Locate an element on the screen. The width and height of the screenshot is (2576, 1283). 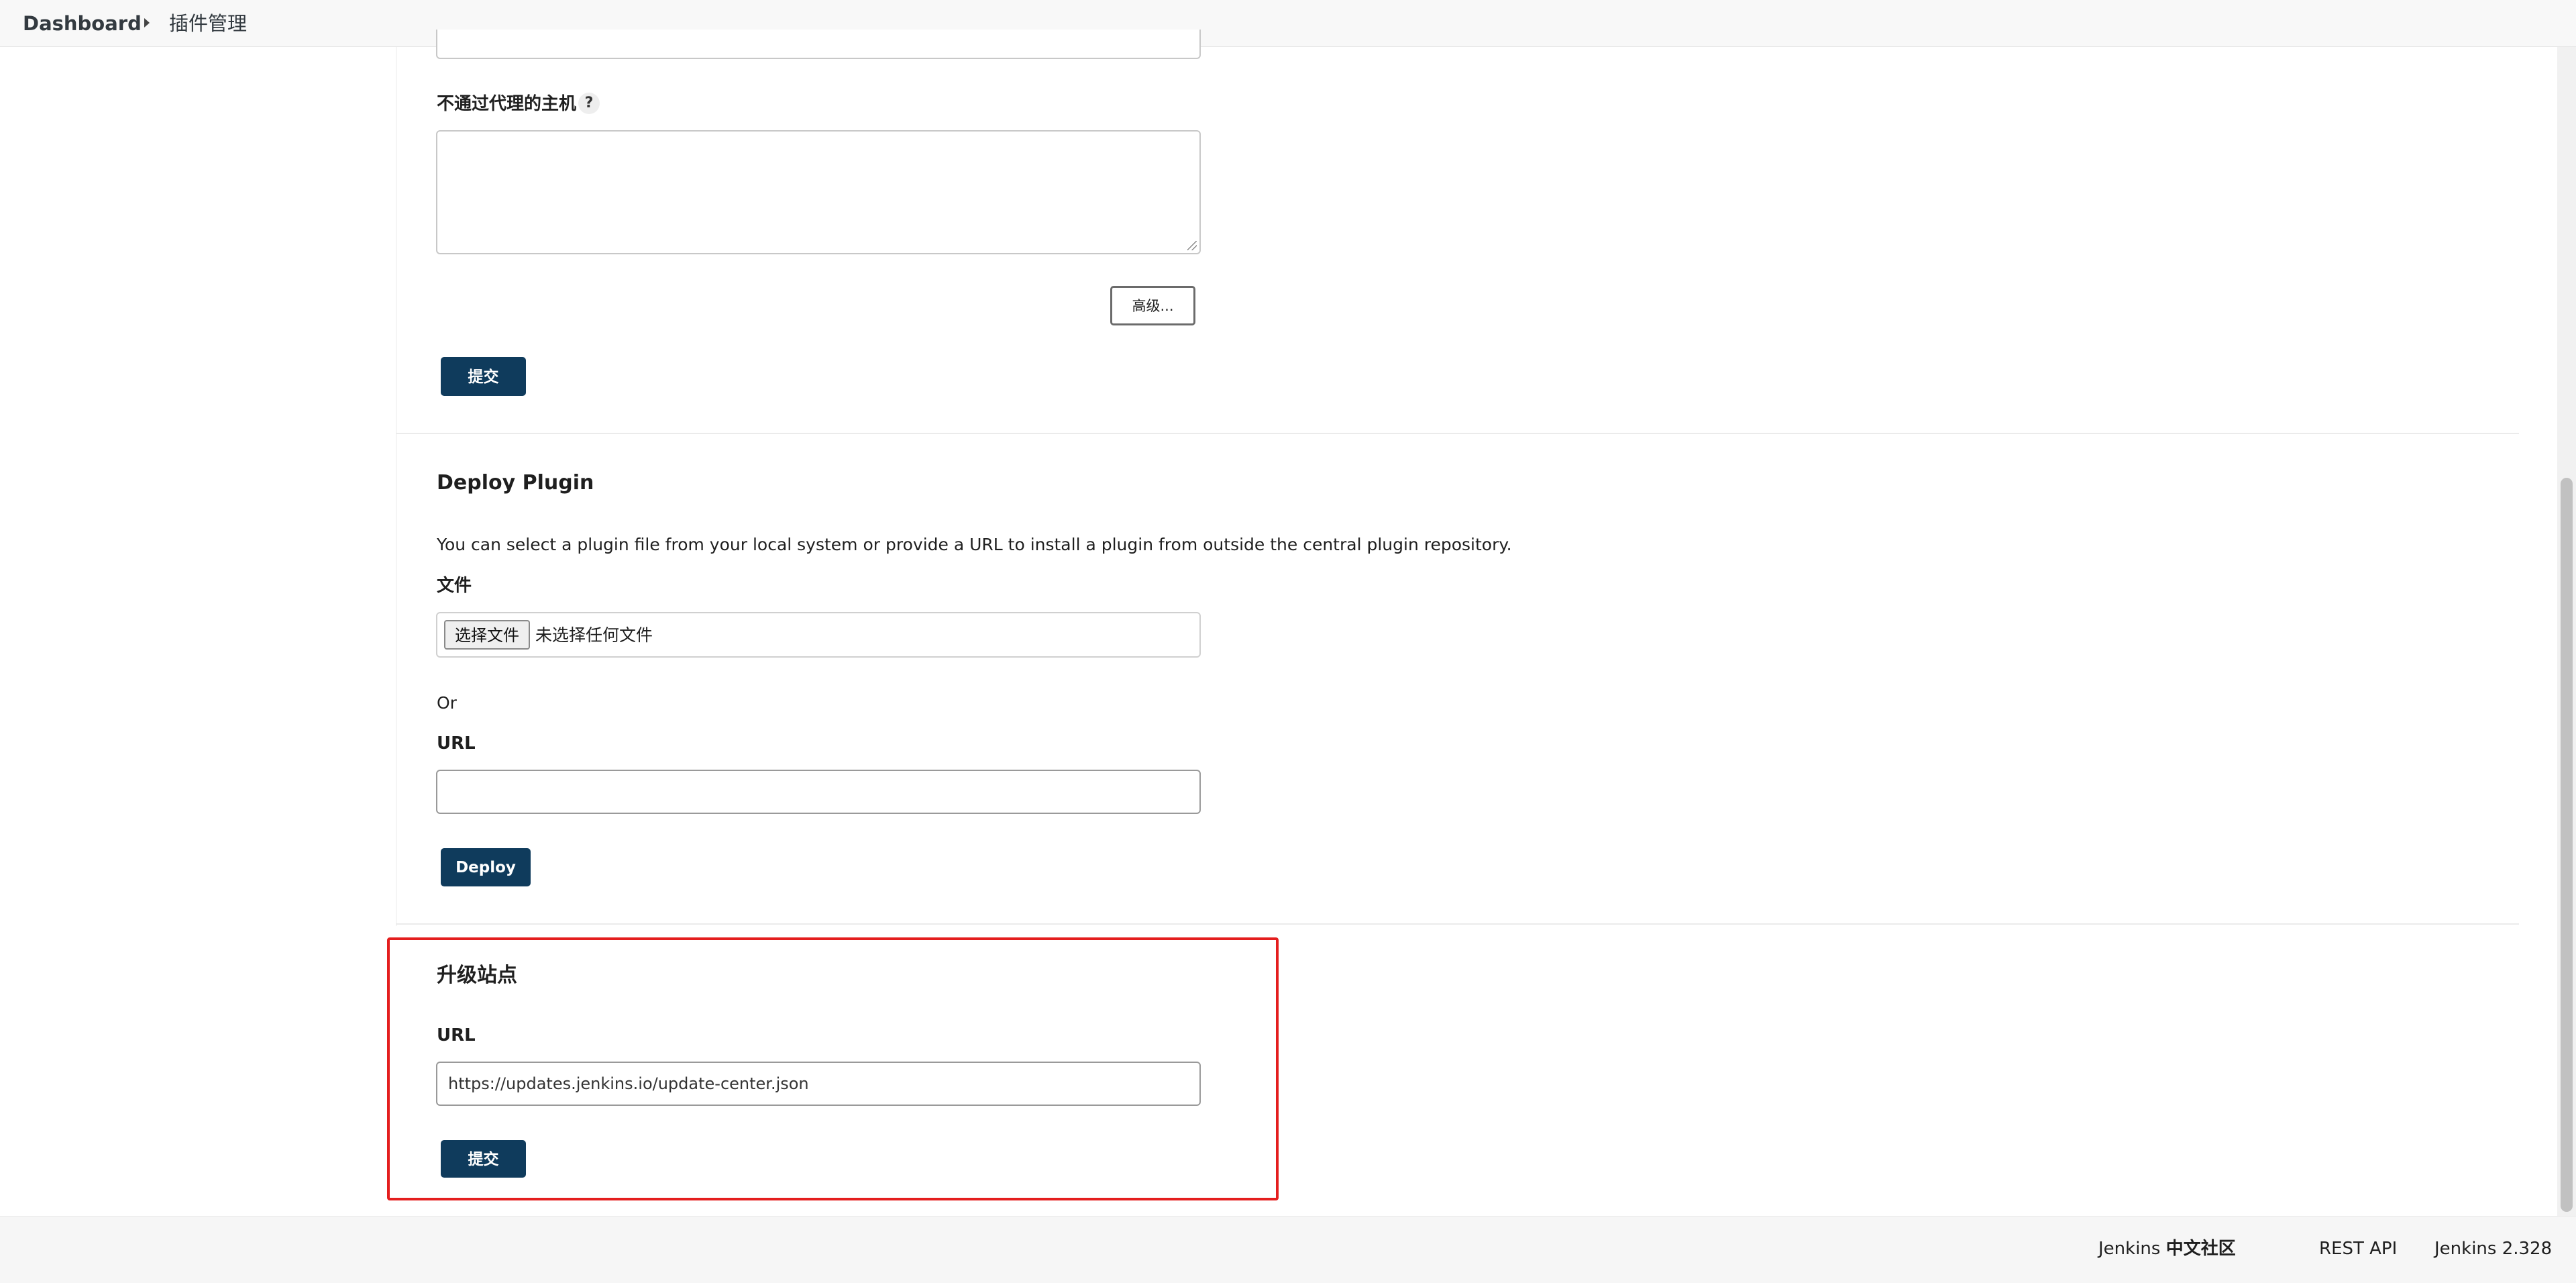
proxy-field-partial is located at coordinates (818, 44).